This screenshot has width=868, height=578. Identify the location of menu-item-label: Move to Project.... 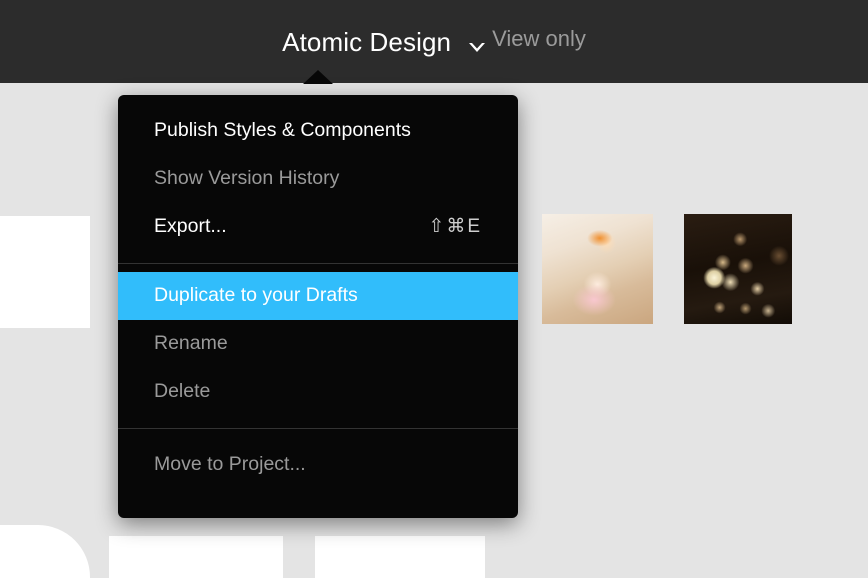
(230, 464).